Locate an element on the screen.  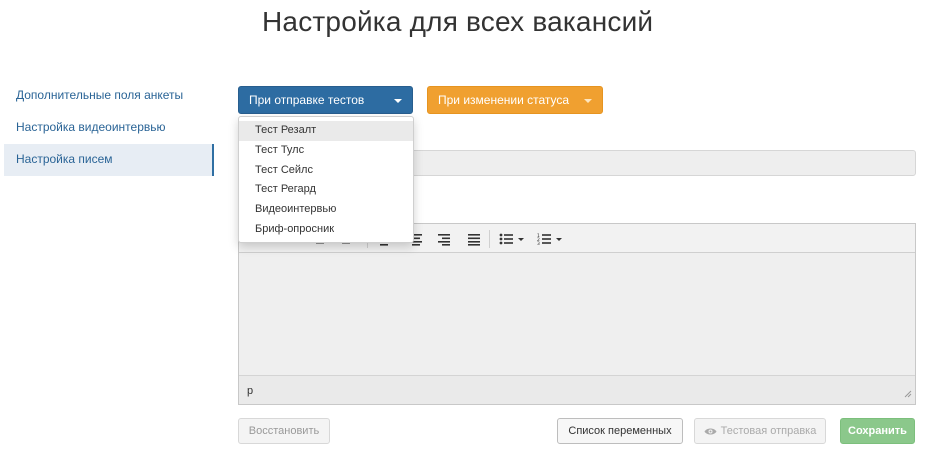
sidebar-item-additional-fields: Дополнительные поля анкеты is located at coordinates (109, 96).